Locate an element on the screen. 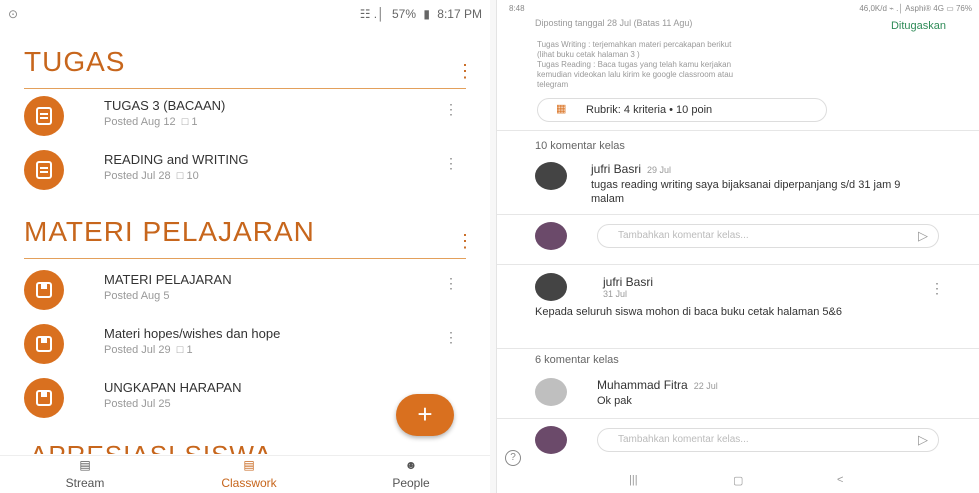 The height and width of the screenshot is (493, 979). help-icon: ? is located at coordinates (513, 458).